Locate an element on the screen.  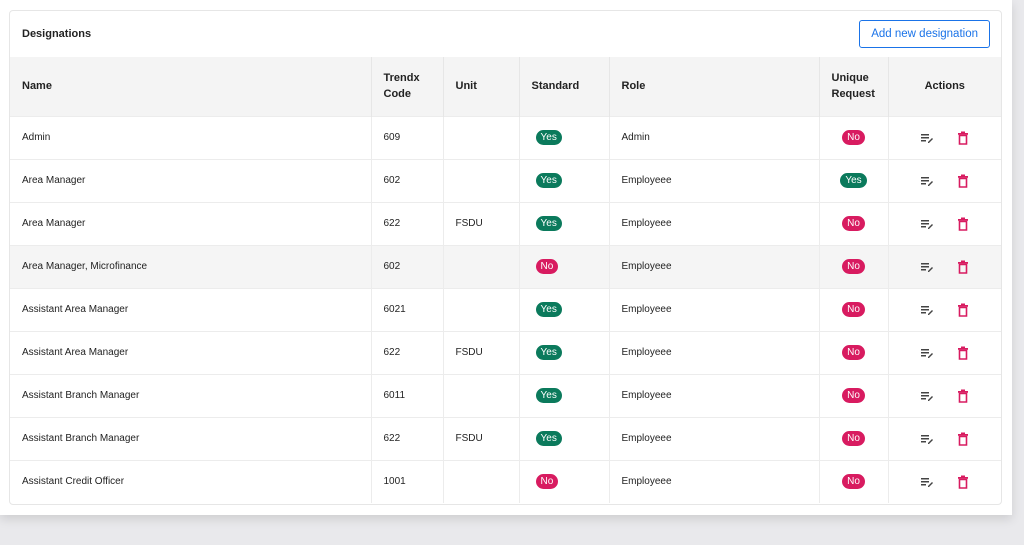
column-header-name: Name is located at coordinates (191, 86).